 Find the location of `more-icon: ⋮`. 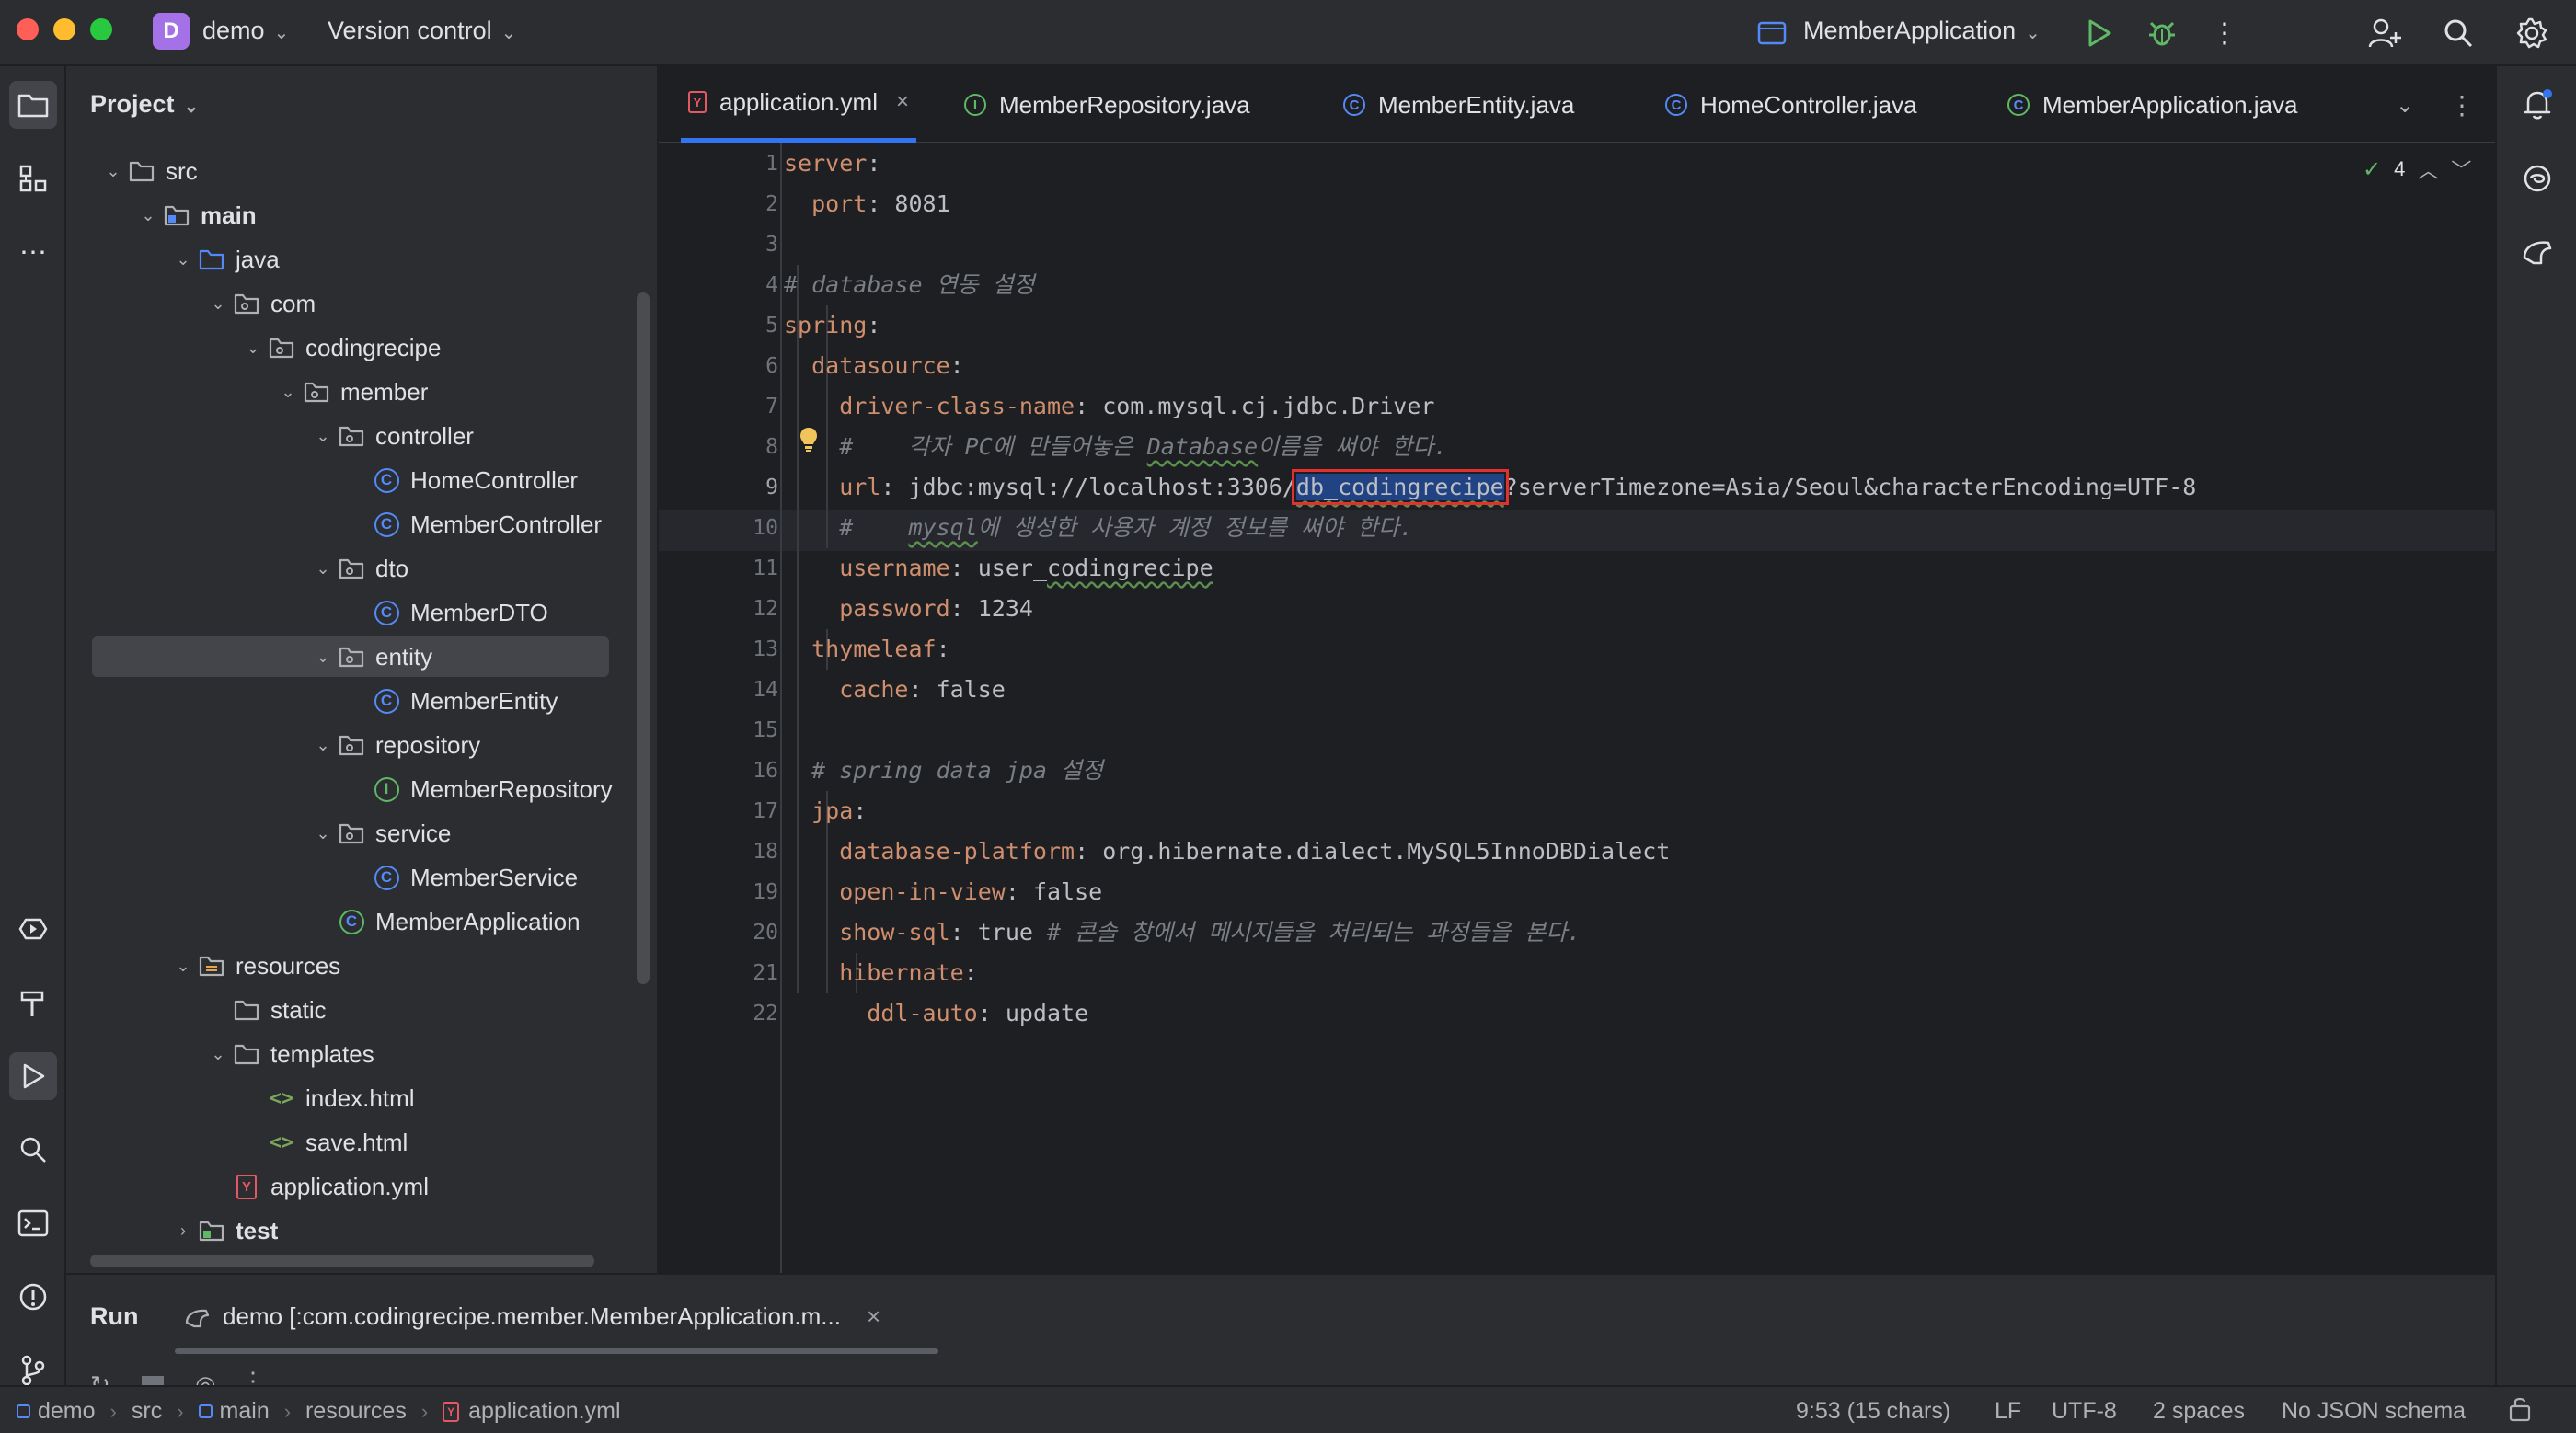

more-icon: ⋮ is located at coordinates (250, 1377).